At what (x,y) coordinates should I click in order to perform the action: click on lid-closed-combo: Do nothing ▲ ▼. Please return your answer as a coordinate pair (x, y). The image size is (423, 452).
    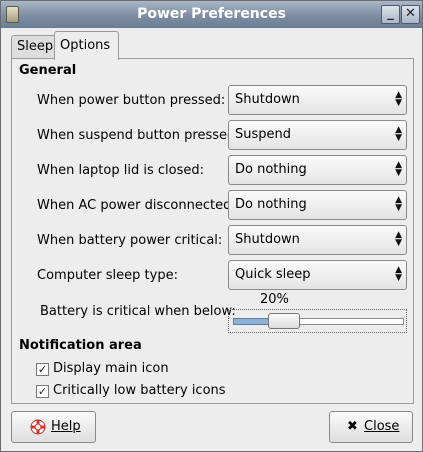
    Looking at the image, I should click on (317, 170).